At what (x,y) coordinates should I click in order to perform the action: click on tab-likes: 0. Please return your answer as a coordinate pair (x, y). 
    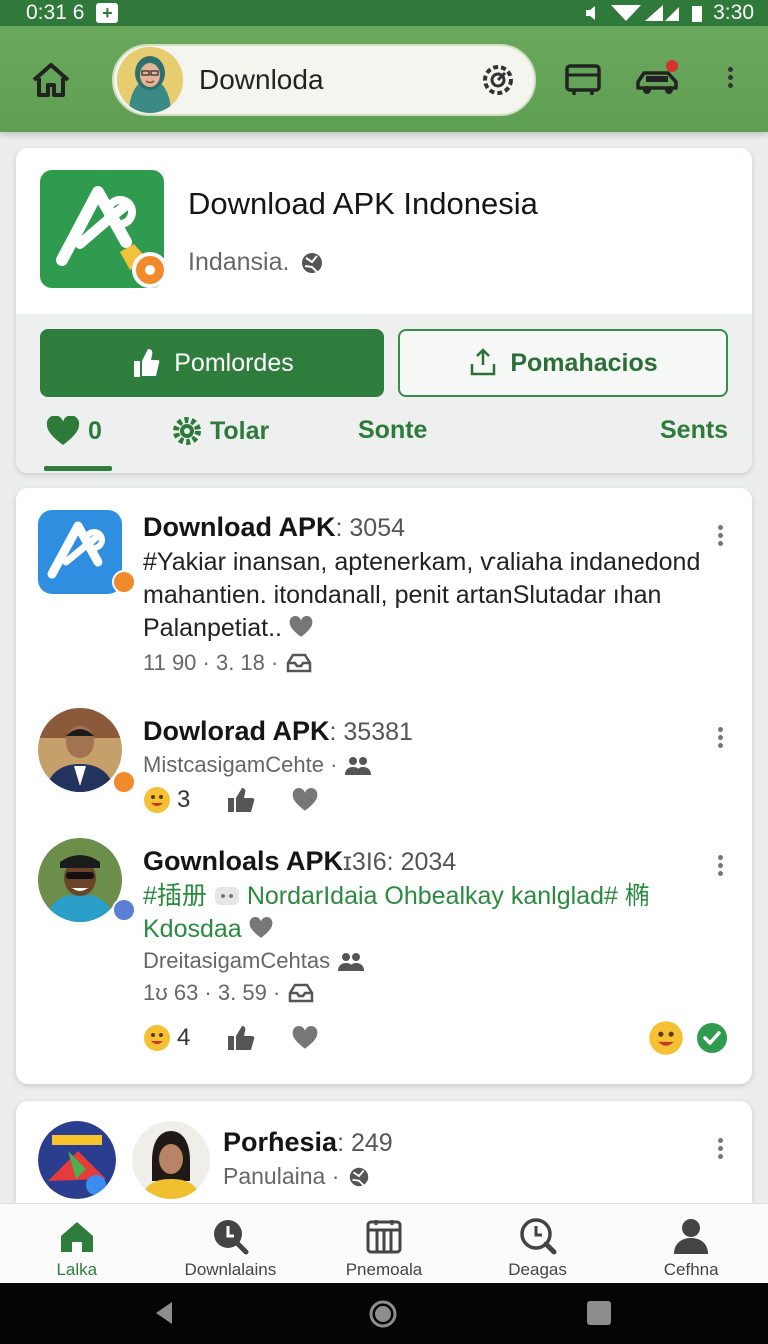
    Looking at the image, I should click on (74, 431).